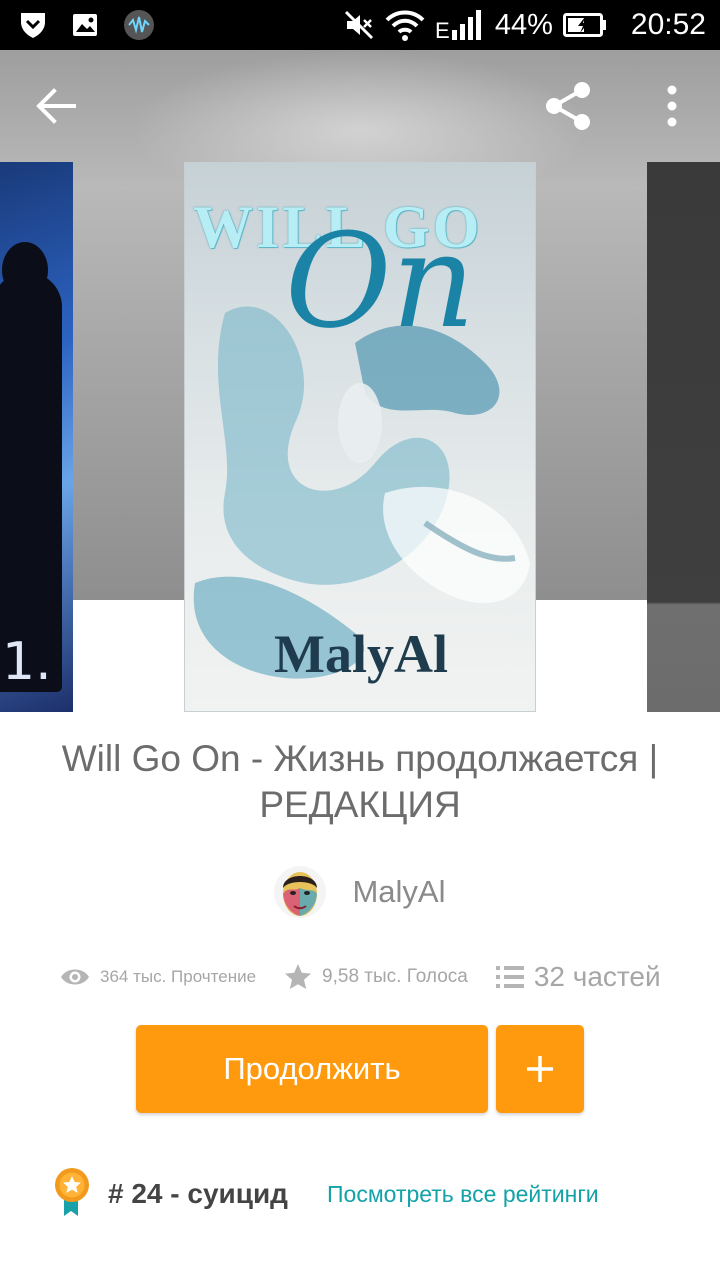 The image size is (720, 1280). Describe the element at coordinates (178, 976) in the screenshot. I see `reads-count: 364 тыс. Прочтение` at that location.